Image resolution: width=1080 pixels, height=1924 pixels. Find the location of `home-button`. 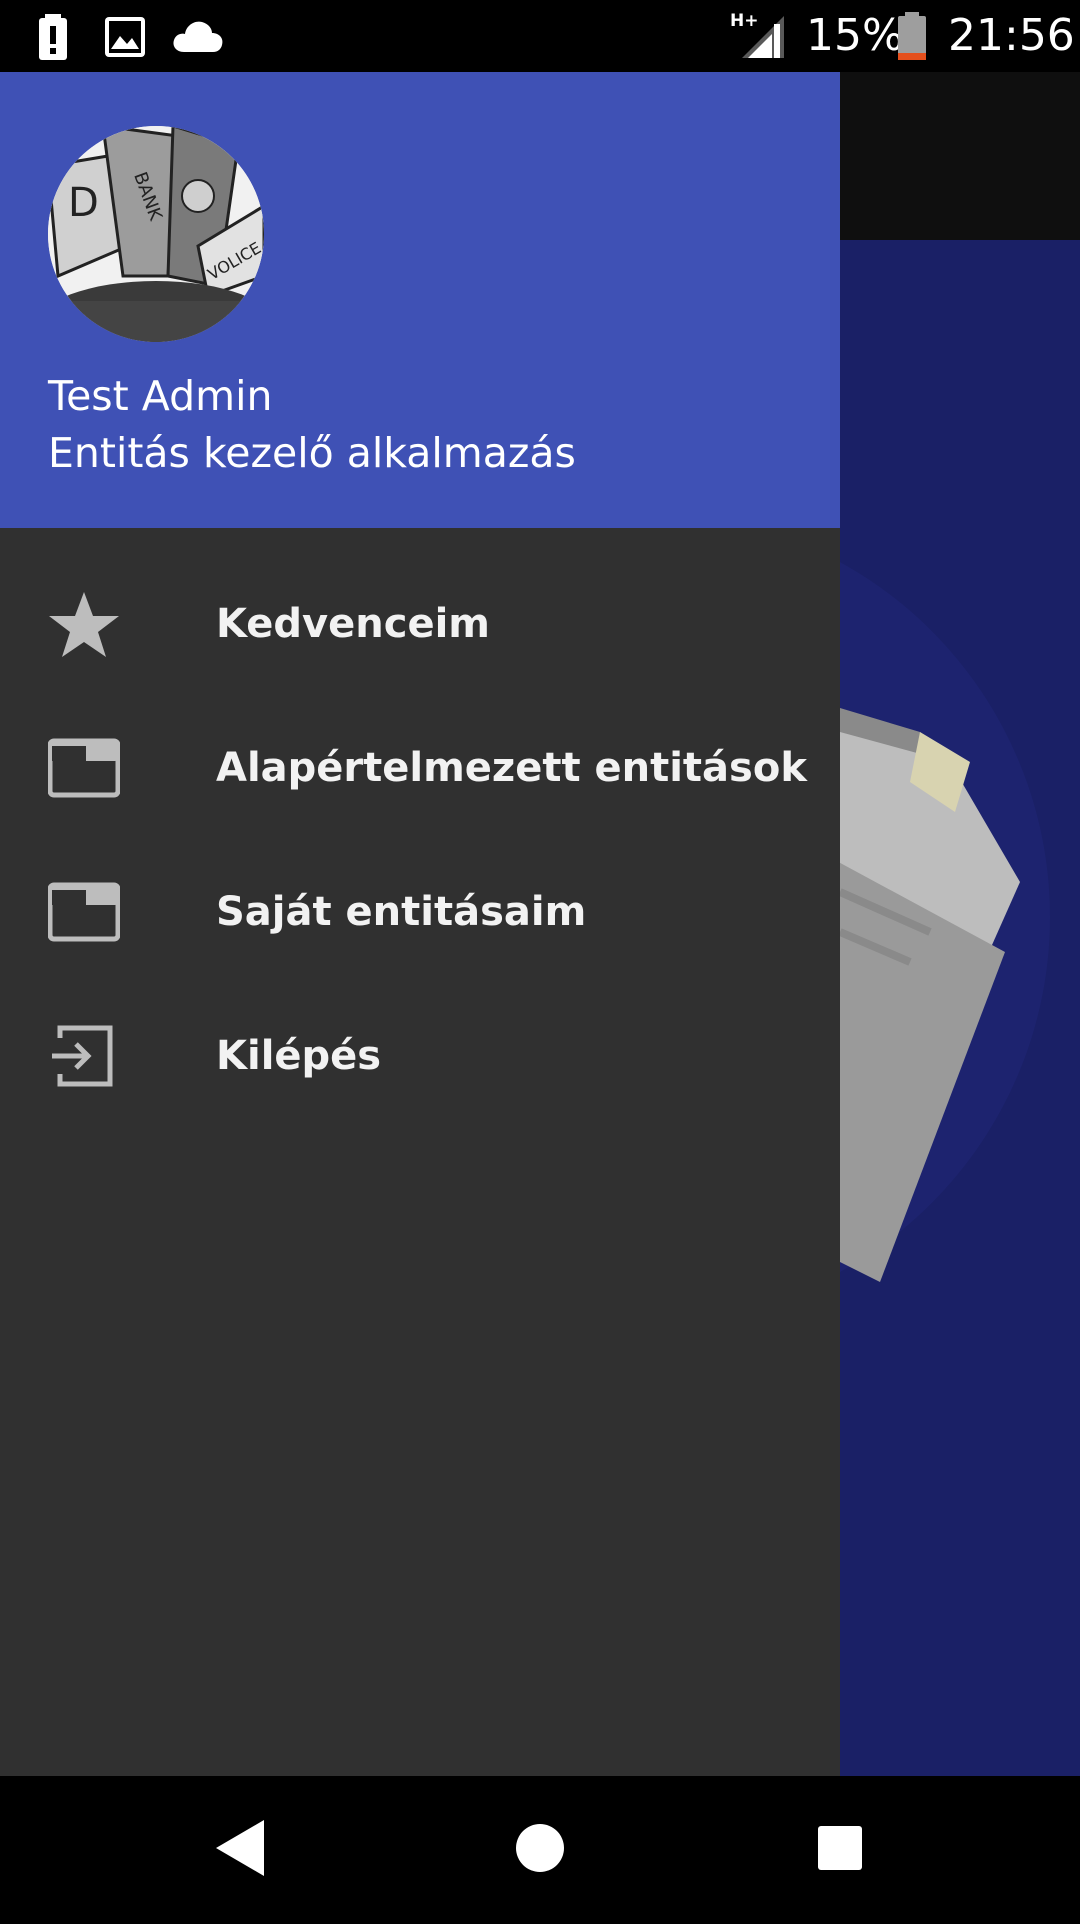

home-button is located at coordinates (540, 1848).